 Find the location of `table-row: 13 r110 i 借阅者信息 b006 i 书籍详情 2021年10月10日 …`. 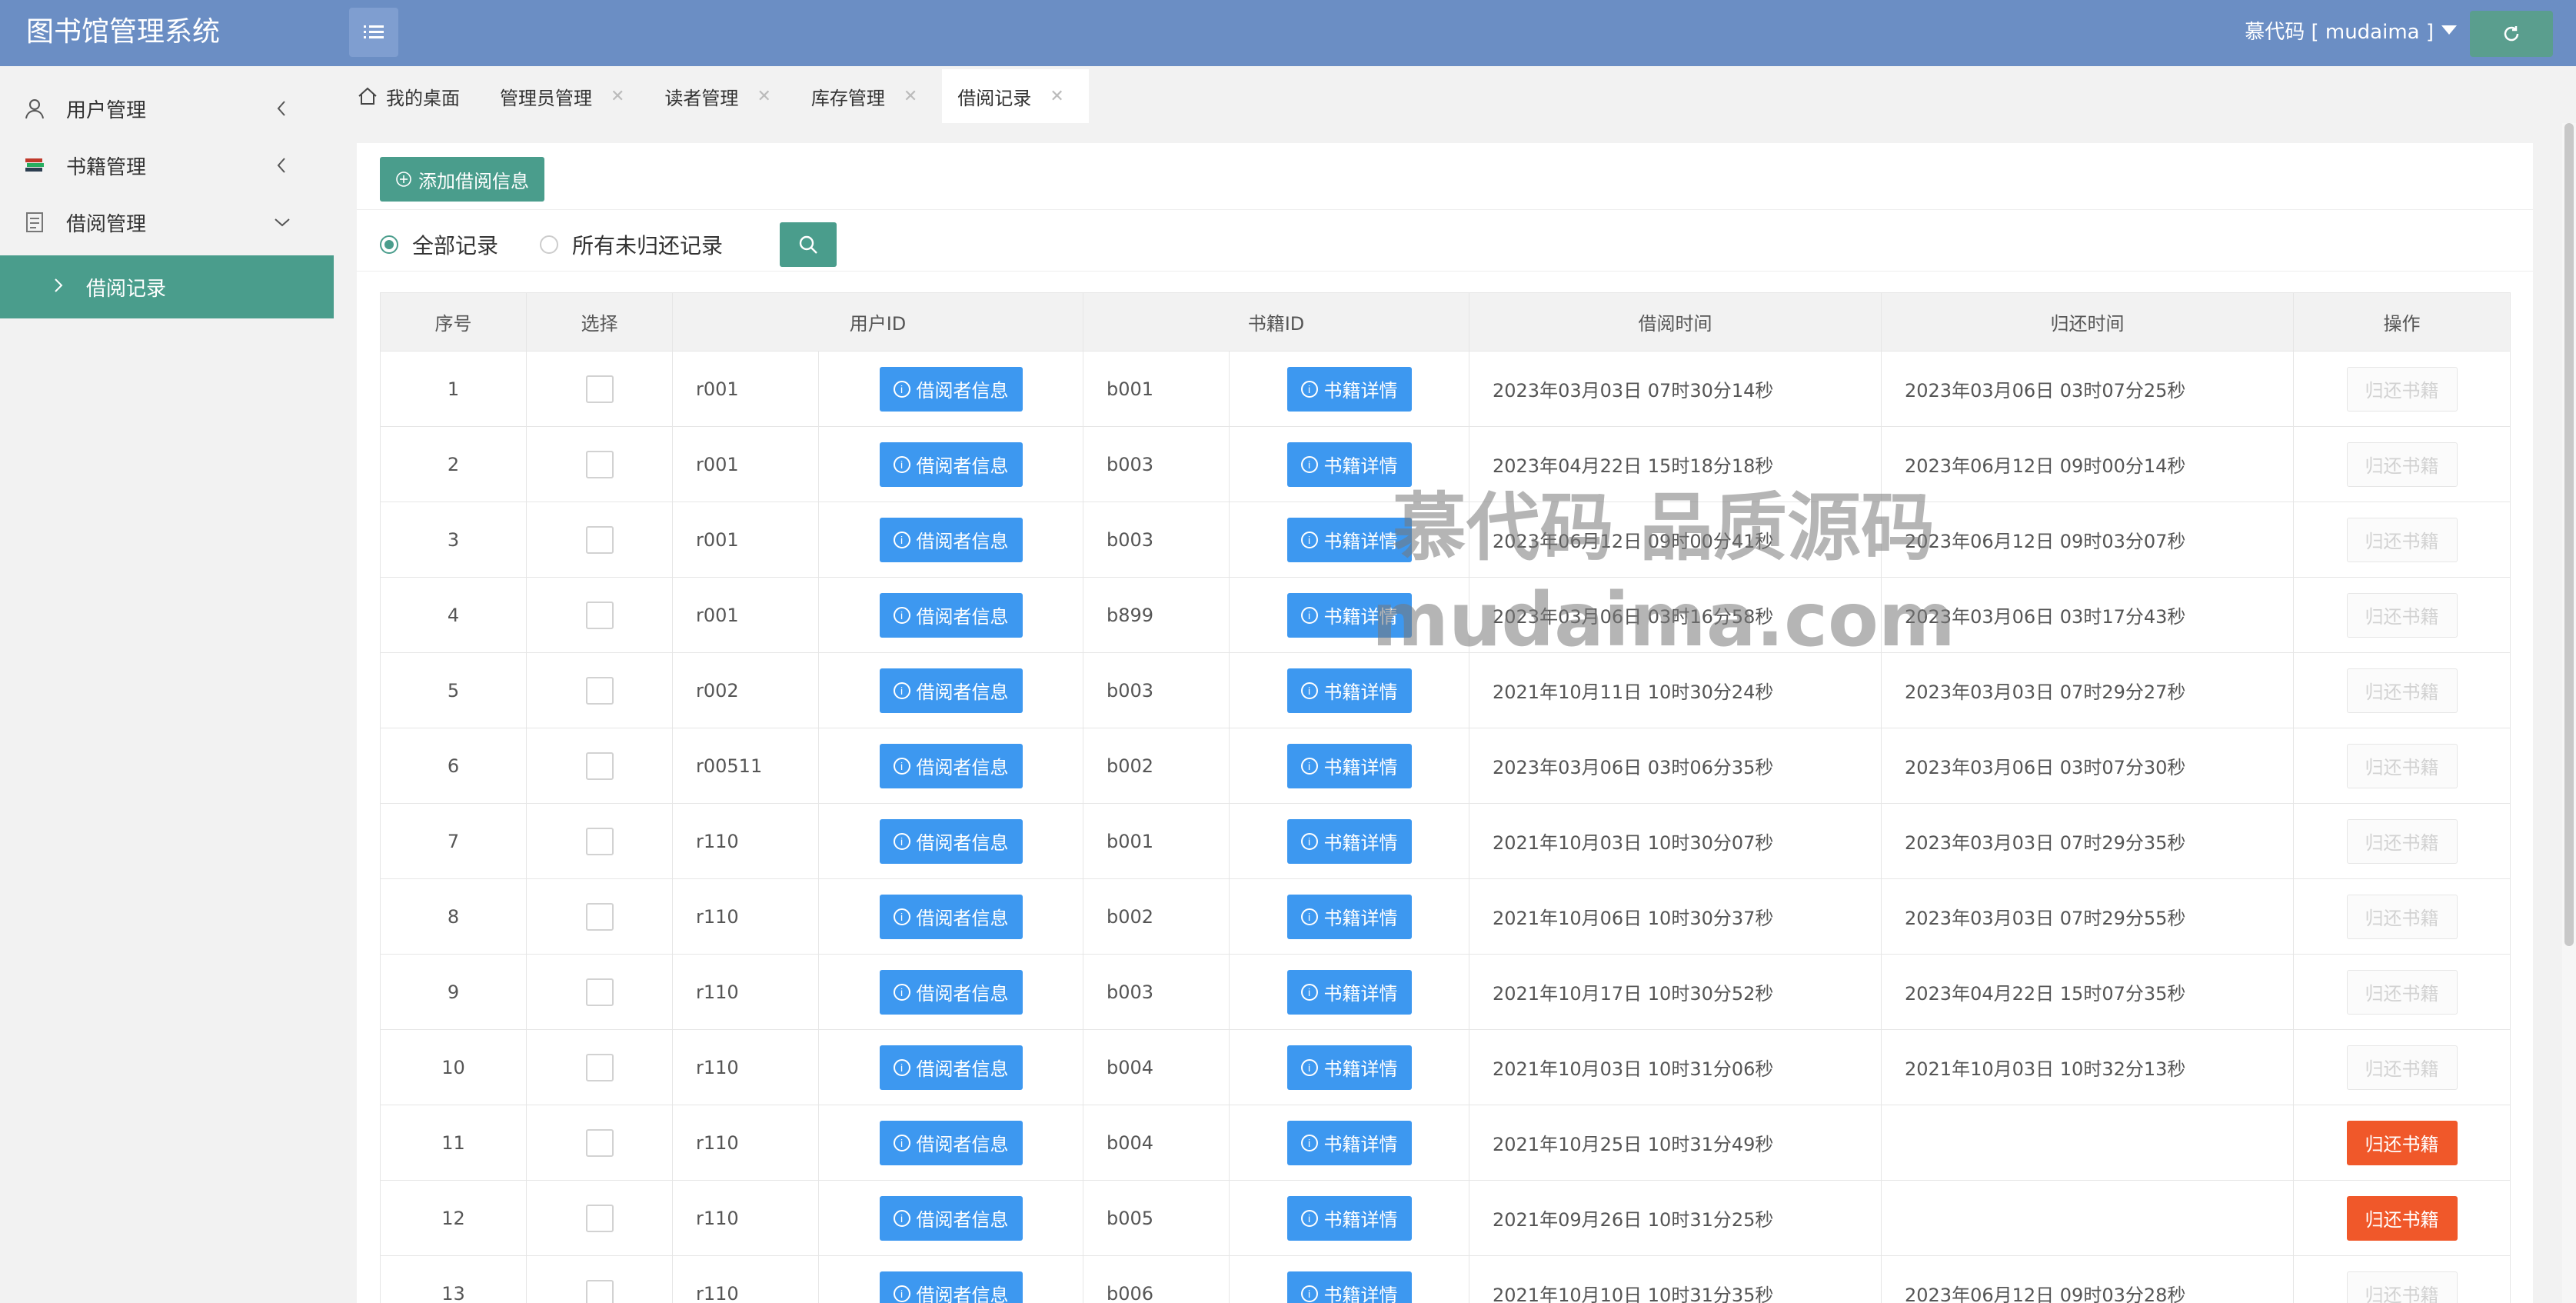

table-row: 13 r110 i 借阅者信息 b006 i 书籍详情 2021年10月10日 … is located at coordinates (1445, 1279).